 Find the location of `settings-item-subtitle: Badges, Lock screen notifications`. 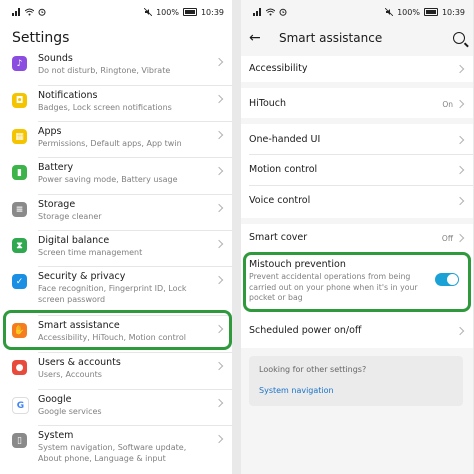

settings-item-subtitle: Badges, Lock screen notifications is located at coordinates (105, 107).